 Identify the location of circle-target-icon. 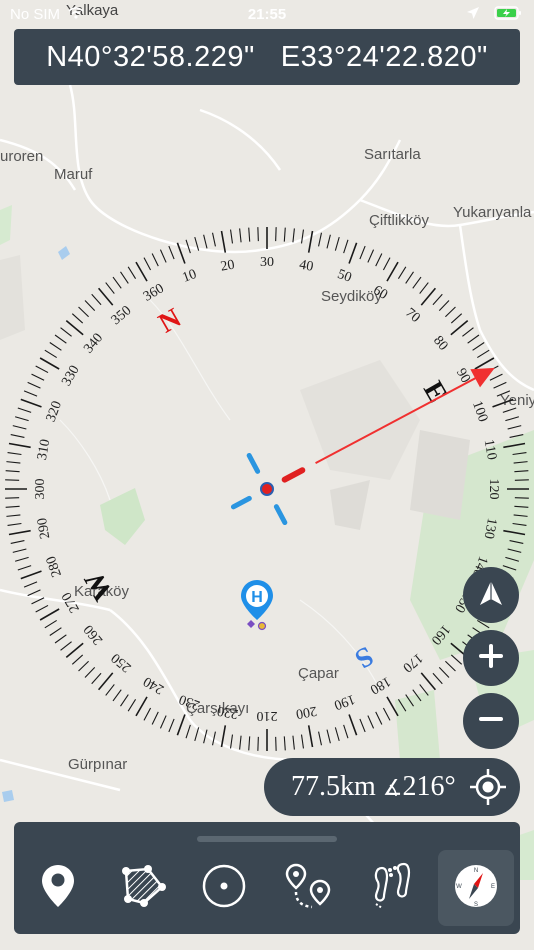
(224, 888).